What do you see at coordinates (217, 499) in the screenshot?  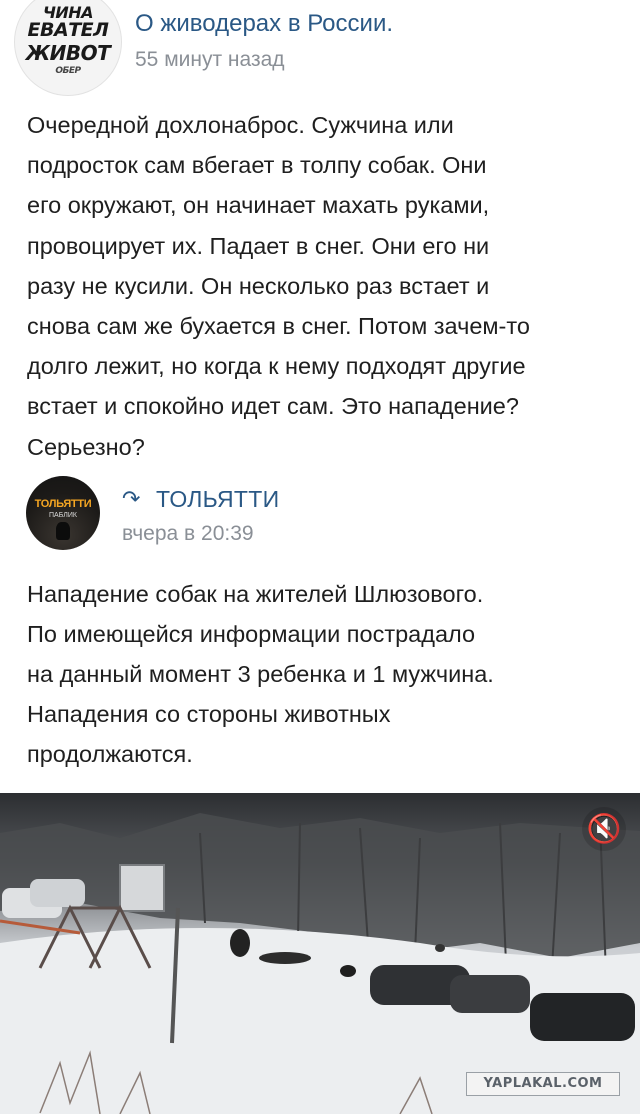 I see `repost-source-link: ТОЛЬЯТТИ` at bounding box center [217, 499].